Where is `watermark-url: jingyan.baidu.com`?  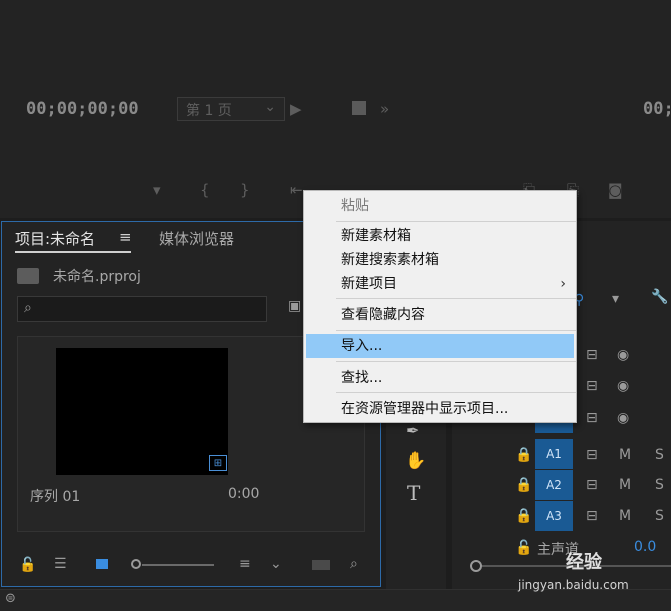
watermark-url: jingyan.baidu.com is located at coordinates (573, 585).